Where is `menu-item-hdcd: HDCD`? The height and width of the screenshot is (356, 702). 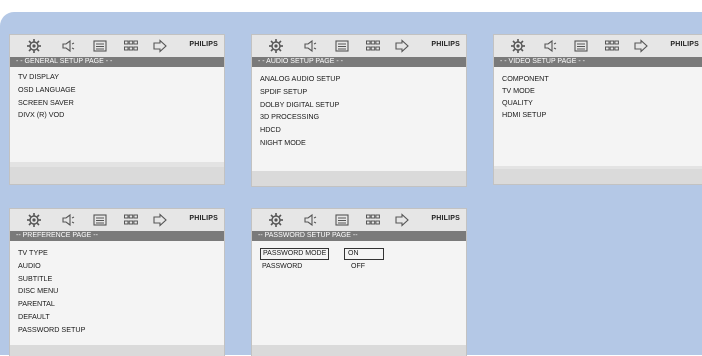 menu-item-hdcd: HDCD is located at coordinates (359, 130).